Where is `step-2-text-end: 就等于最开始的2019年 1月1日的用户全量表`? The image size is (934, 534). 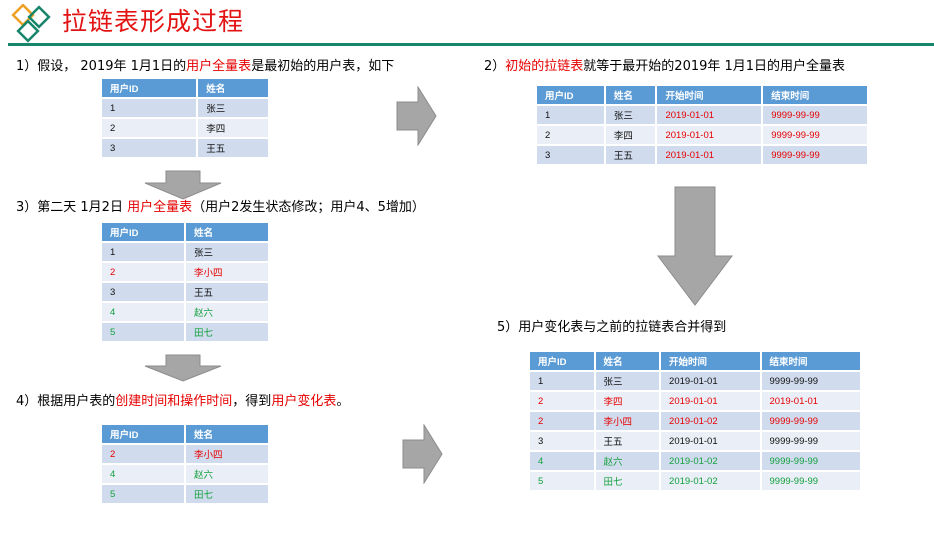
step-2-text-end: 就等于最开始的2019年 1月1日的用户全量表 is located at coordinates (714, 66).